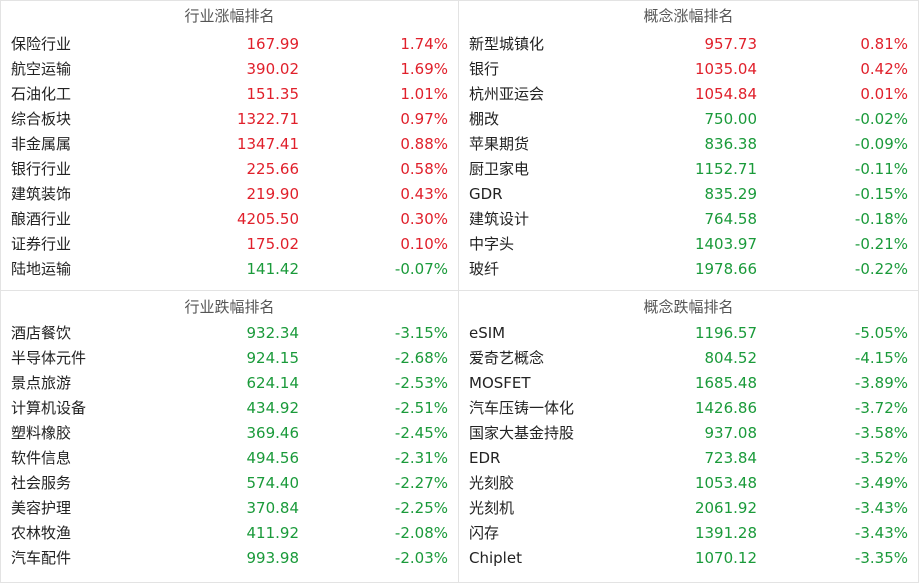 Image resolution: width=919 pixels, height=583 pixels. Describe the element at coordinates (41, 558) in the screenshot. I see `sector-name: 汽车配件` at that location.